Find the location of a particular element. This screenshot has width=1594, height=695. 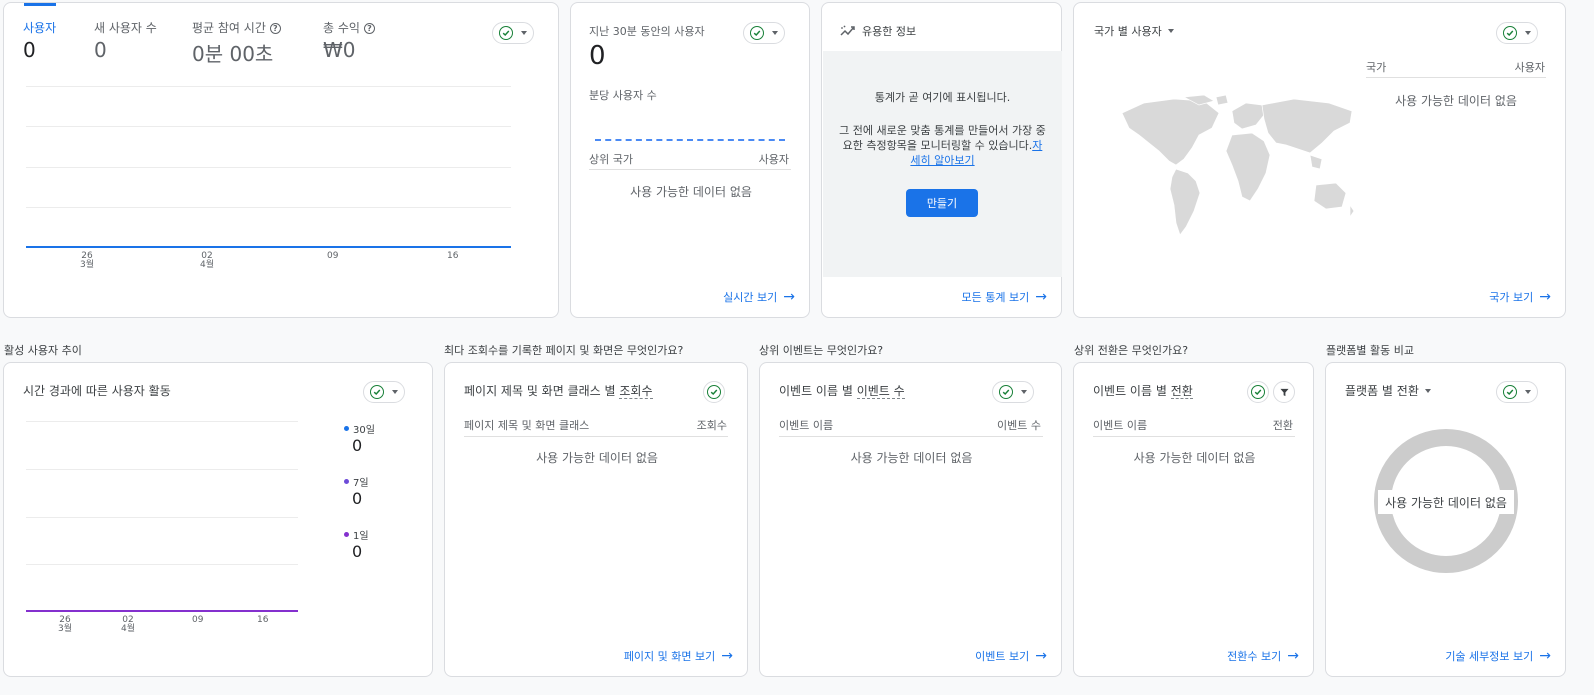

world-map is located at coordinates (1238, 165).